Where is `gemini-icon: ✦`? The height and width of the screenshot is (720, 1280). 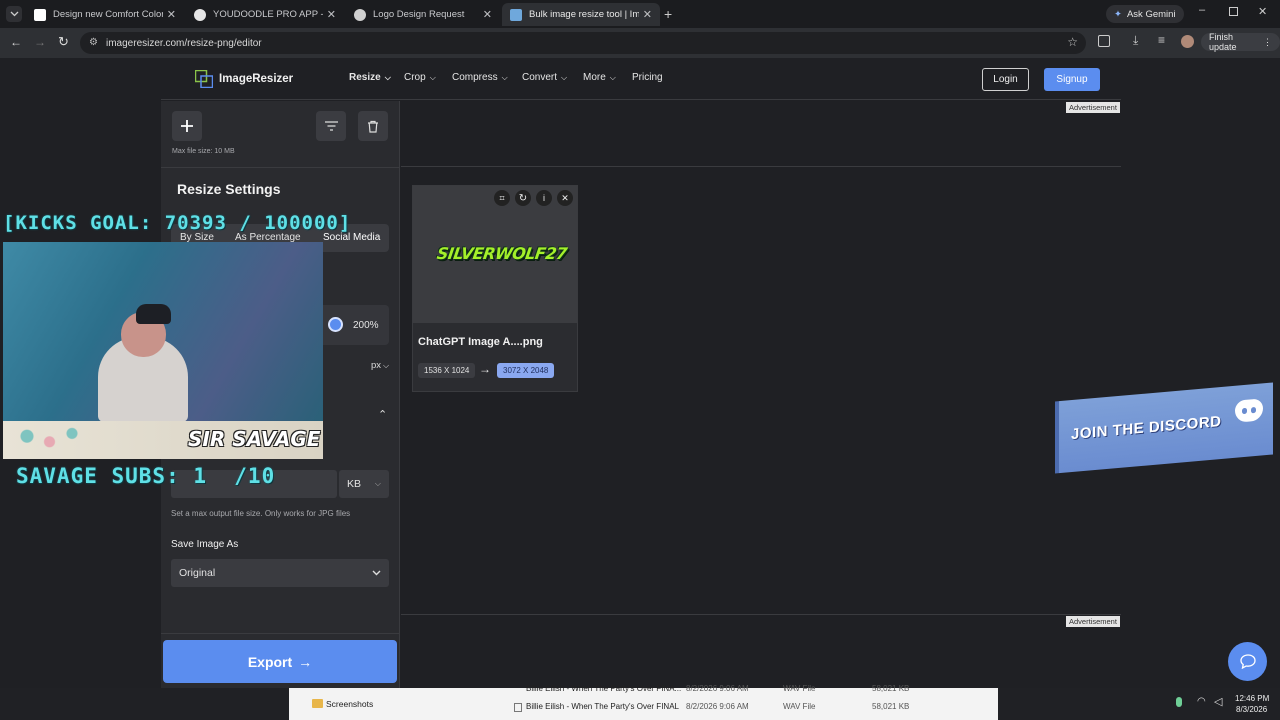
gemini-icon: ✦ is located at coordinates (1118, 14).